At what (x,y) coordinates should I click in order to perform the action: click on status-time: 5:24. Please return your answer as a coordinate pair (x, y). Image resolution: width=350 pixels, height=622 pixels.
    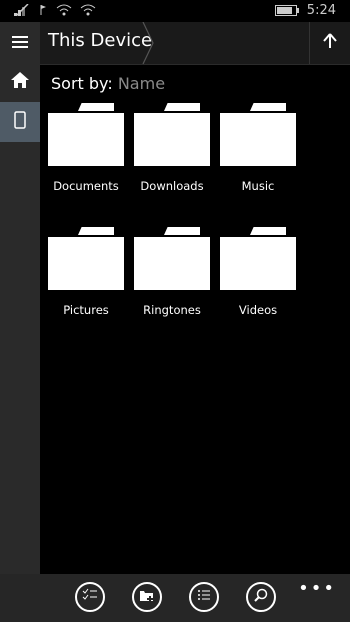
    Looking at the image, I should click on (321, 10).